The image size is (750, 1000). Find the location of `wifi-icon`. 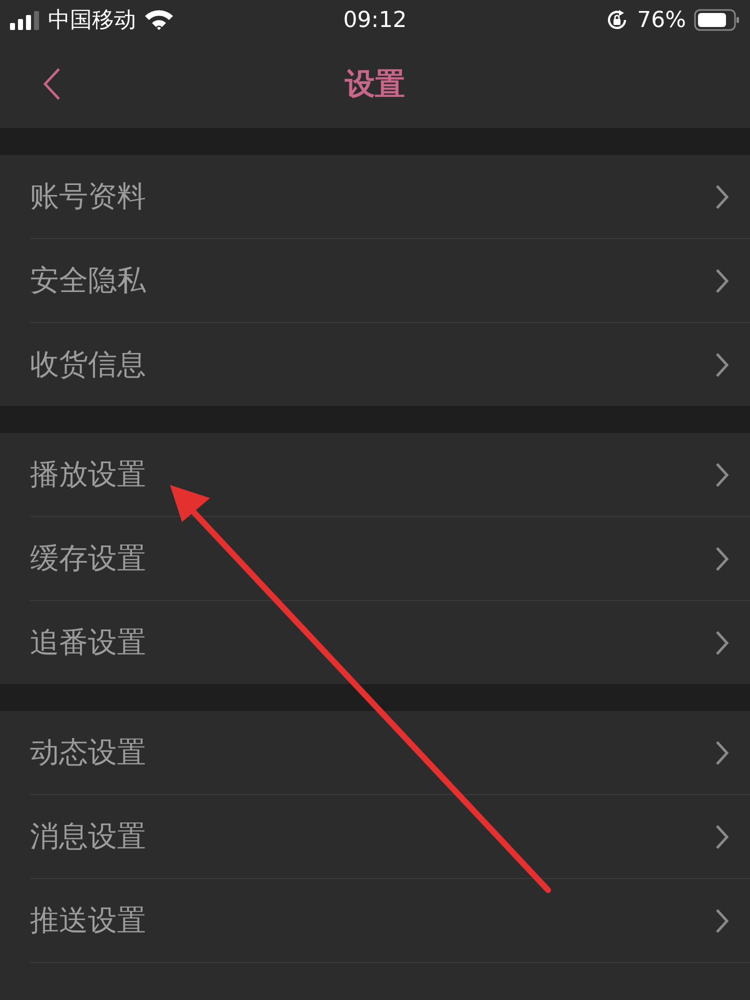

wifi-icon is located at coordinates (159, 20).